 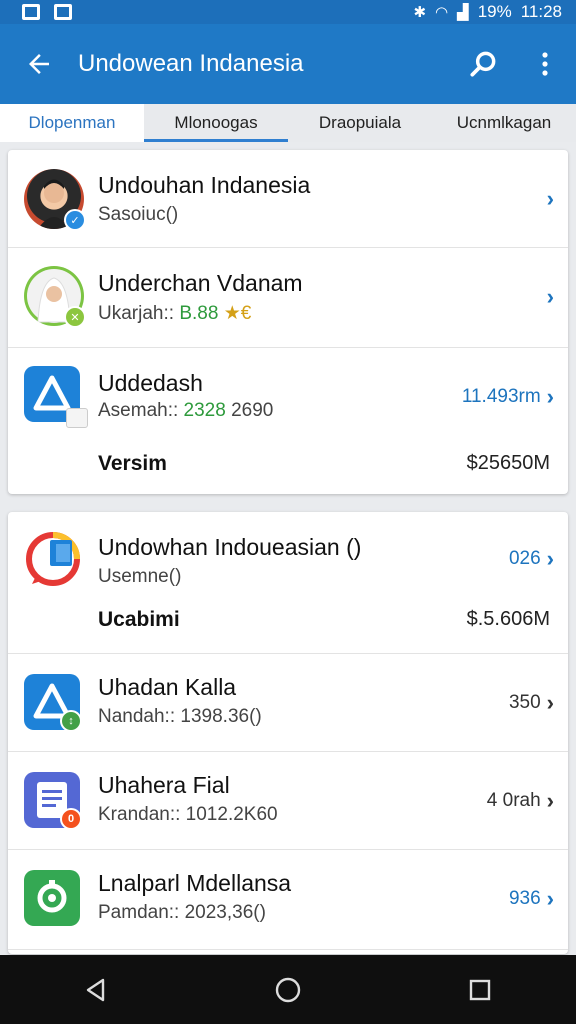 I want to click on item-value: 026 ›, so click(x=531, y=559).